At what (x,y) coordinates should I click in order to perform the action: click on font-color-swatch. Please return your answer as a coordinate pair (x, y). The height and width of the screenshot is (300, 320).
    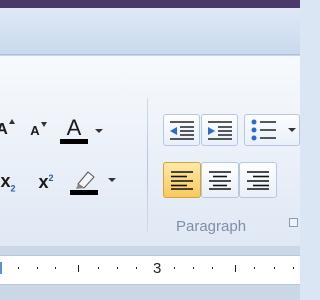
    Looking at the image, I should click on (74, 141).